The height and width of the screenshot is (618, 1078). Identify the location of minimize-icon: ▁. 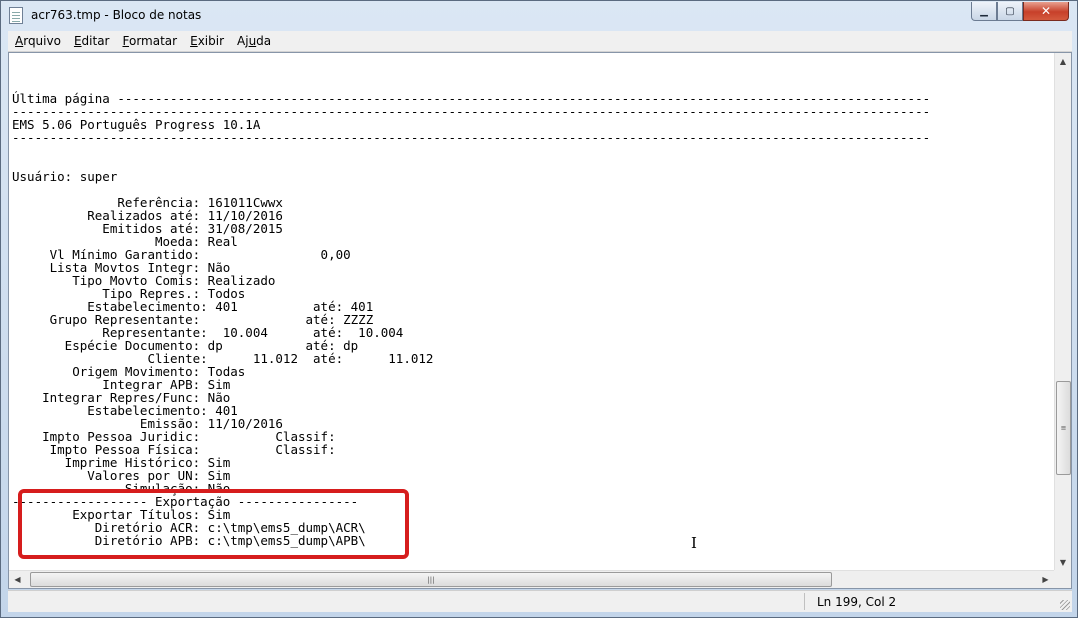
(984, 11).